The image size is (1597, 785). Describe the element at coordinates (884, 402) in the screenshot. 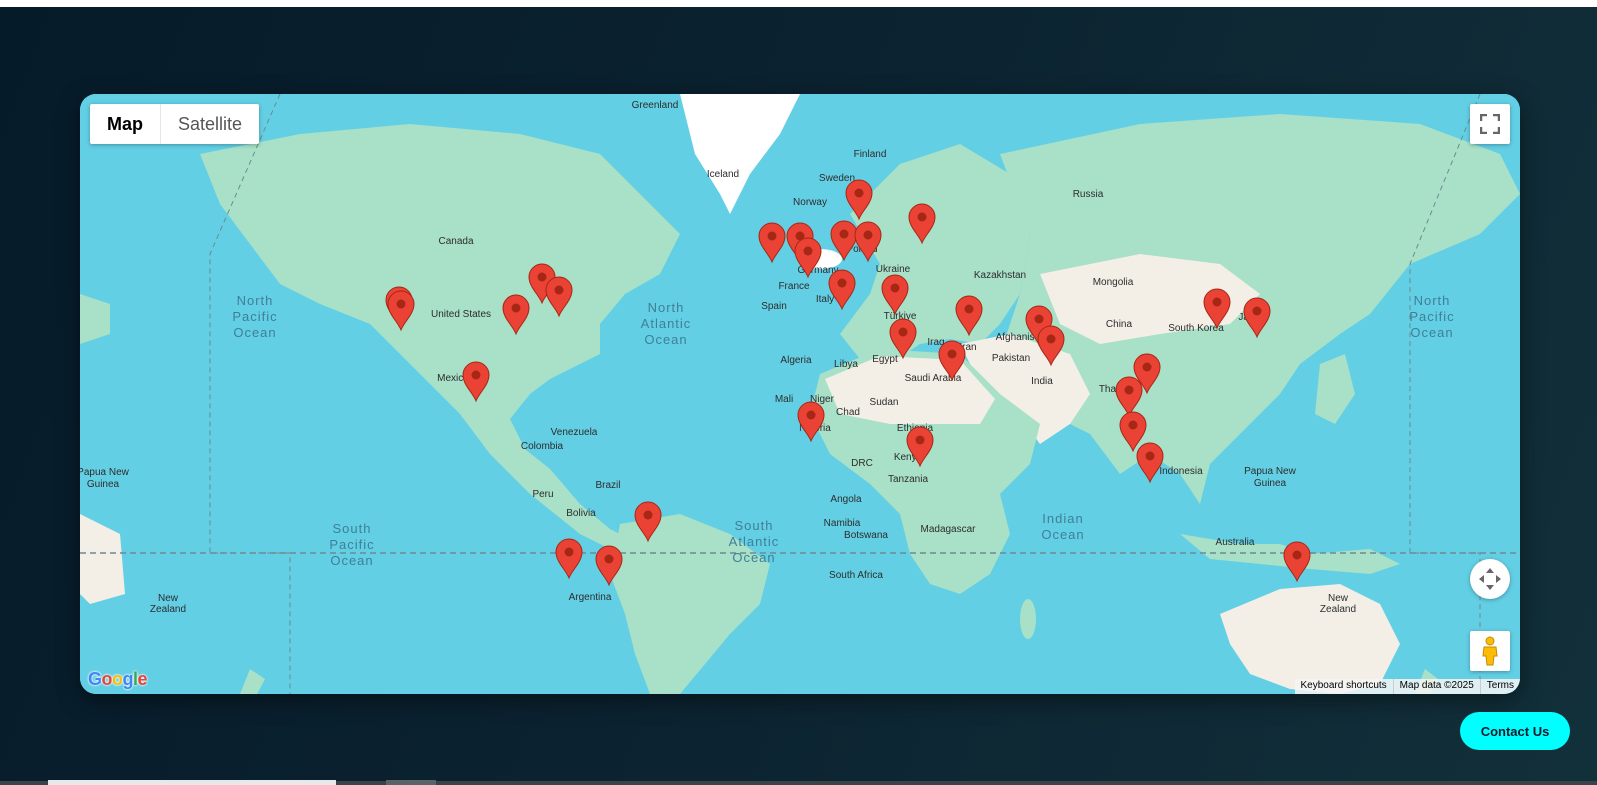

I see `place-label: Sudan` at that location.